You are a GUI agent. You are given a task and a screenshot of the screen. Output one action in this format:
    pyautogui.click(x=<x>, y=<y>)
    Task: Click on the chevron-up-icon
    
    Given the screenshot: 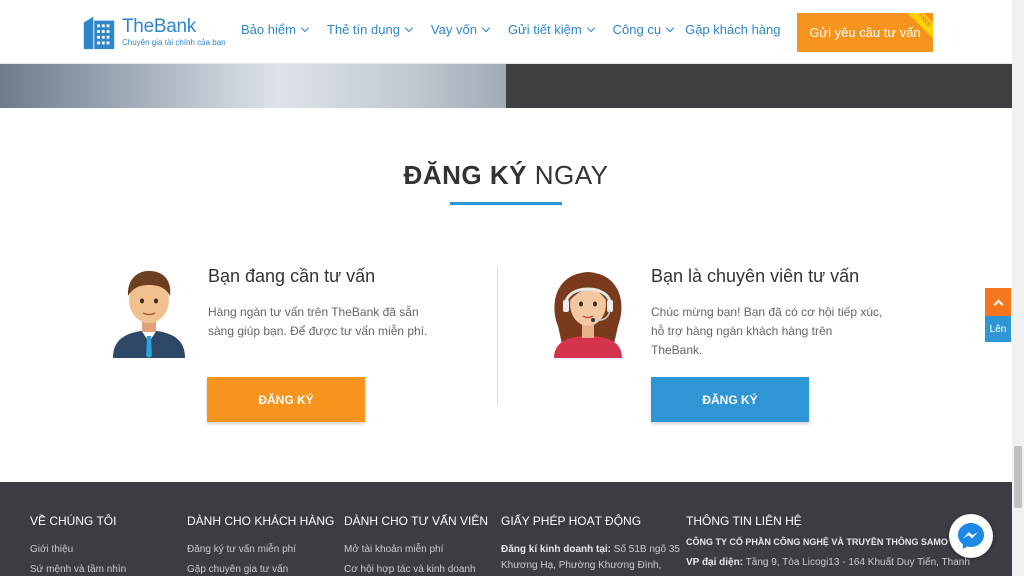 What is the action you would take?
    pyautogui.click(x=998, y=304)
    